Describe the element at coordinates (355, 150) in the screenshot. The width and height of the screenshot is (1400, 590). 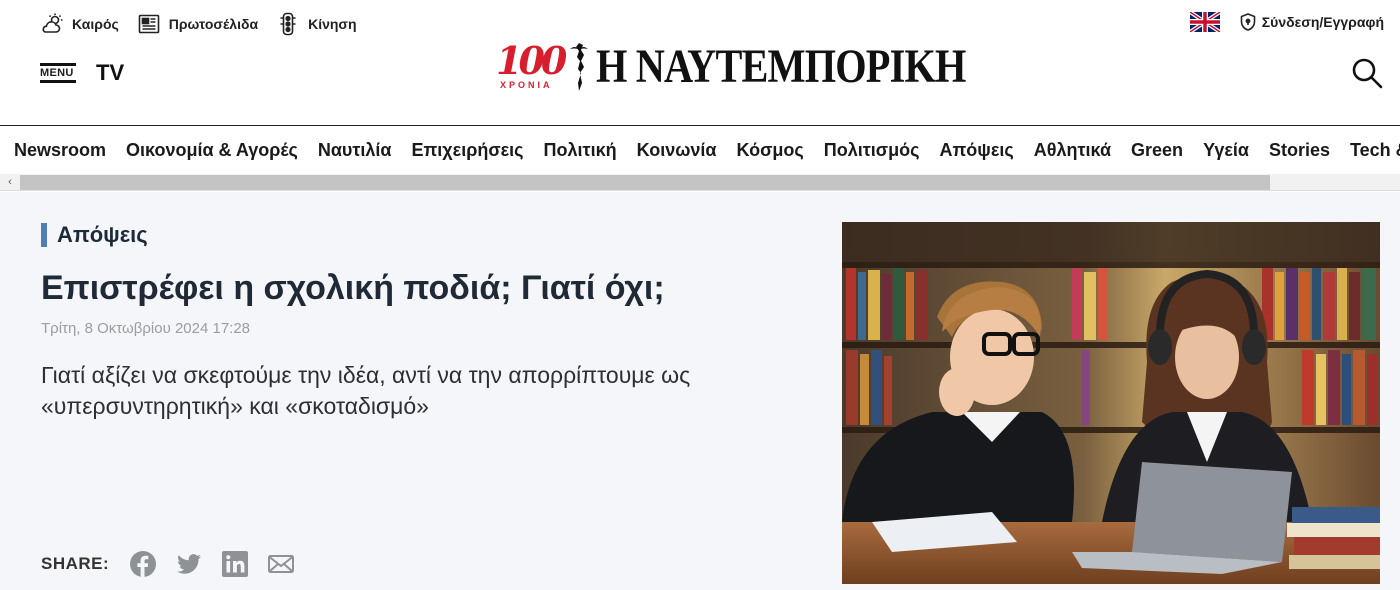
I see `nav-item-2: Ναυτιλία` at that location.